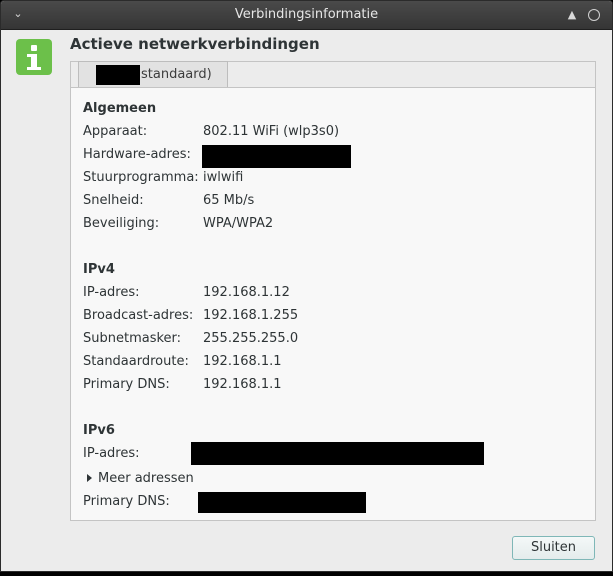 The width and height of the screenshot is (613, 576). What do you see at coordinates (99, 430) in the screenshot?
I see `section-ipv6-title: IPv6` at bounding box center [99, 430].